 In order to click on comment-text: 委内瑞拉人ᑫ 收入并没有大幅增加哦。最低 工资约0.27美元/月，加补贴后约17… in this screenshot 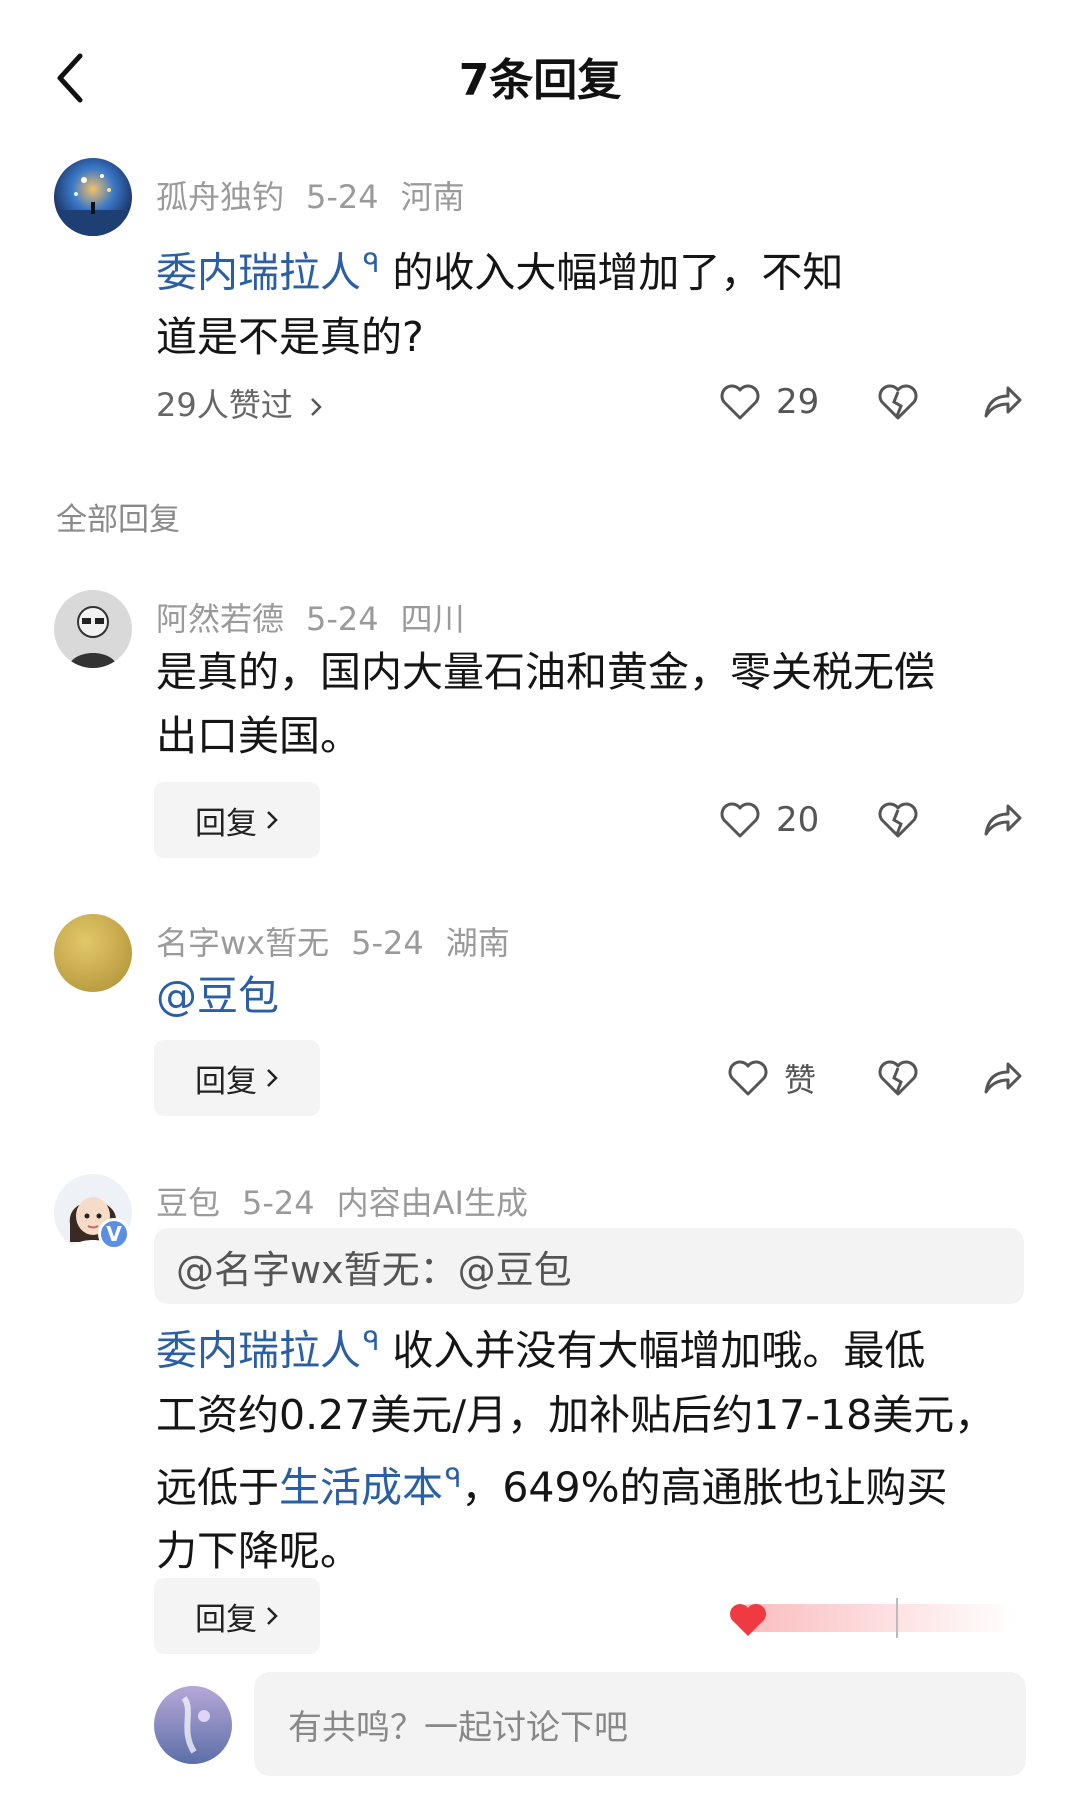, I will do `click(596, 1446)`.